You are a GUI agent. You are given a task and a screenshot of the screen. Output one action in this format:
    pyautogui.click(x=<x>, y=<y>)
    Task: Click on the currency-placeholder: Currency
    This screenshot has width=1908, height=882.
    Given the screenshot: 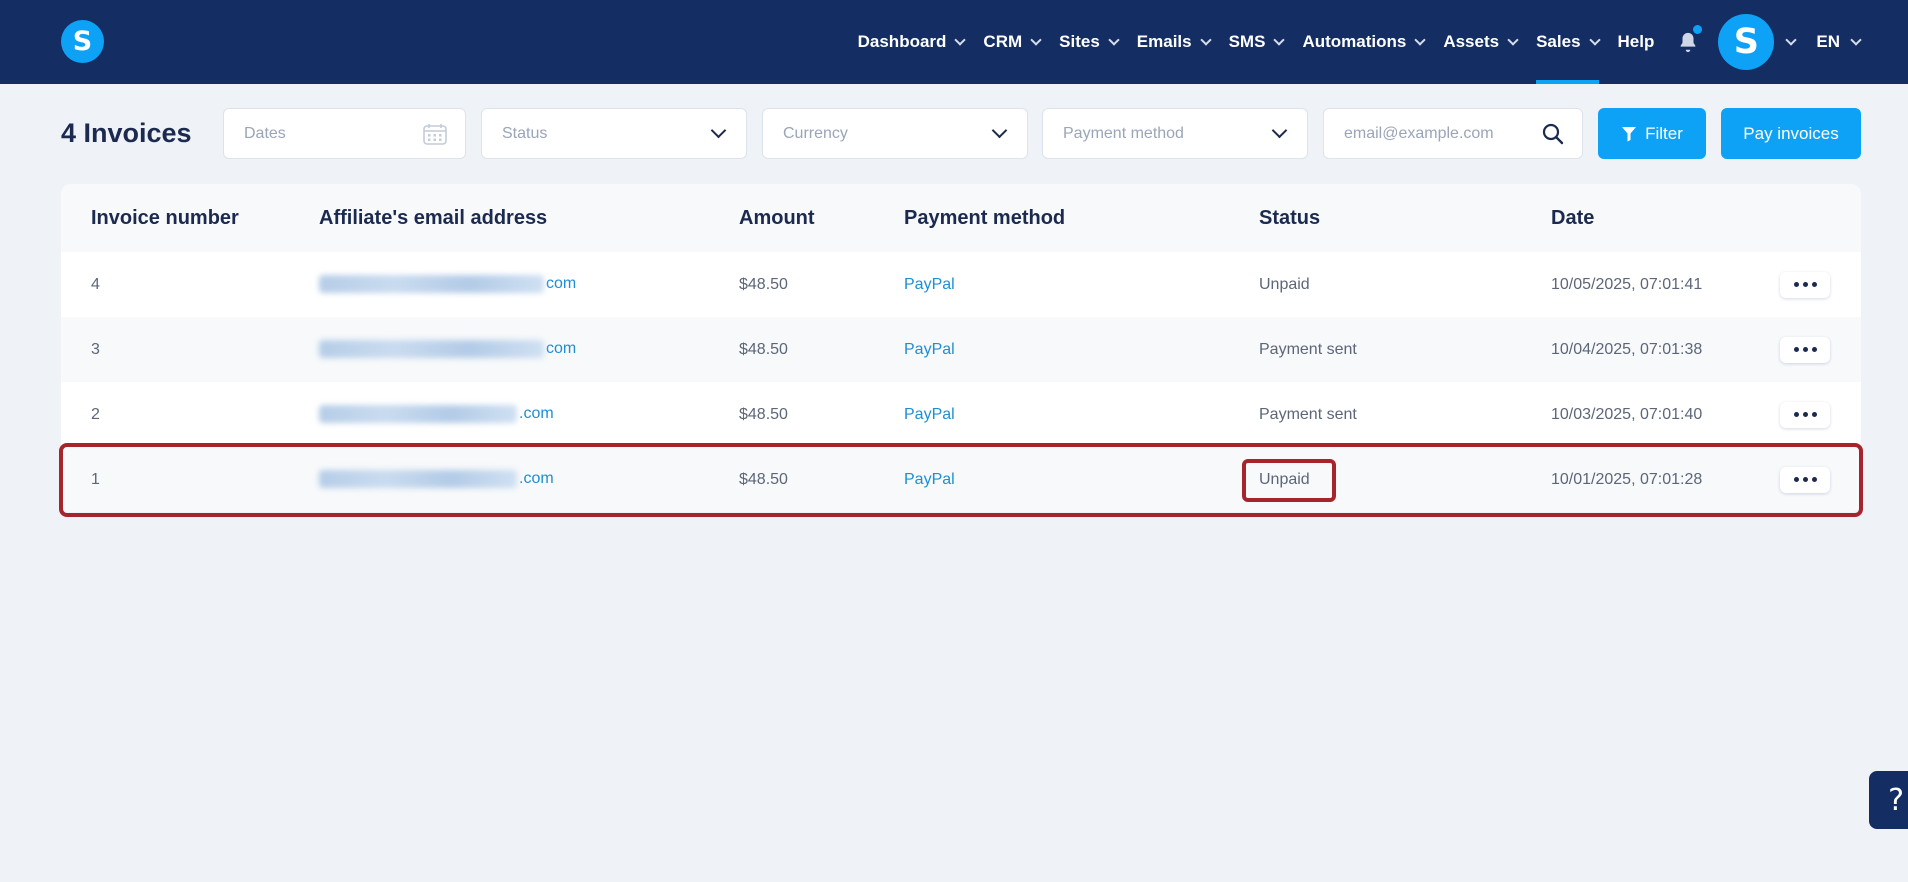 What is the action you would take?
    pyautogui.click(x=815, y=133)
    